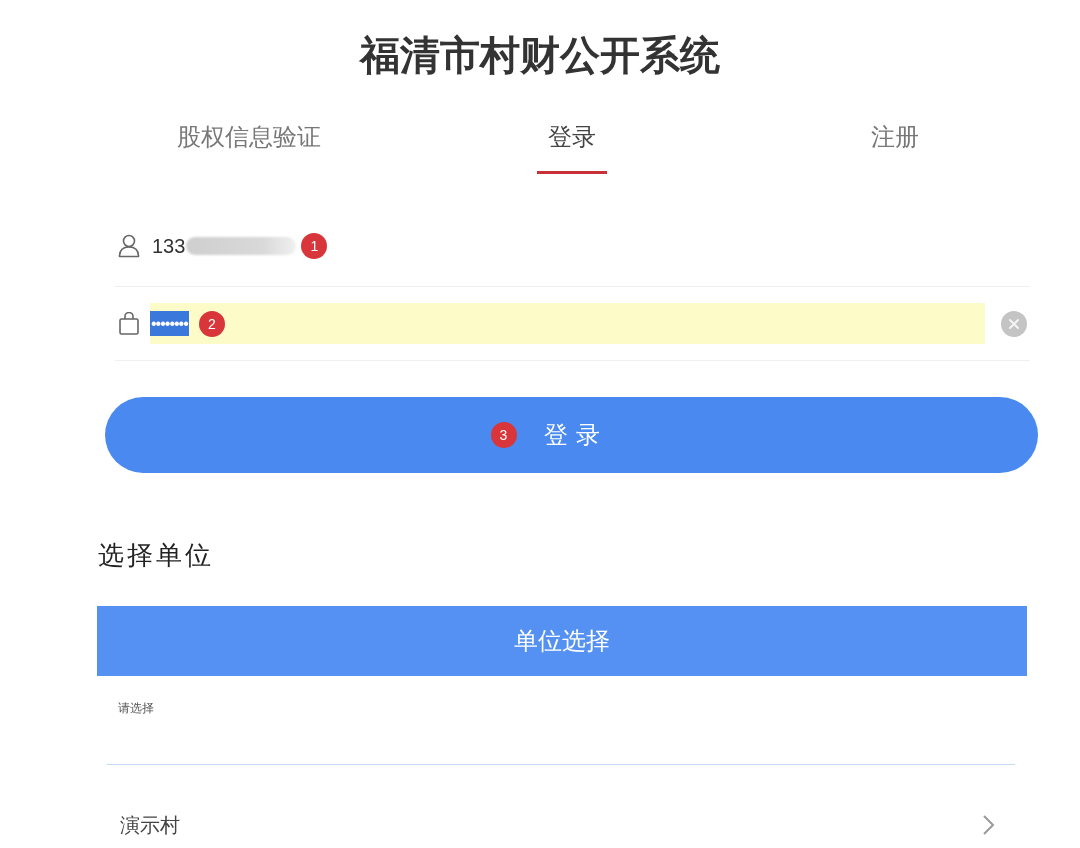  I want to click on chevron-right-icon, so click(988, 825).